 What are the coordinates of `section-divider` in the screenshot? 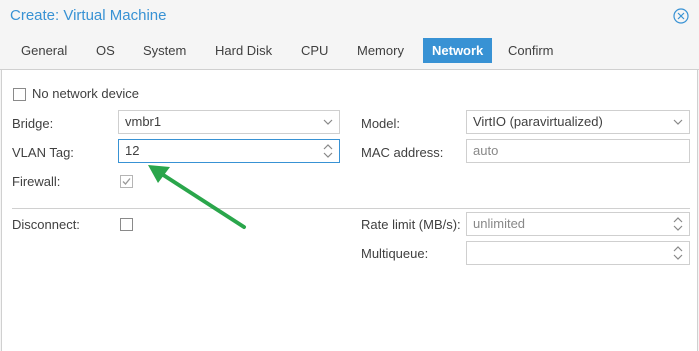 It's located at (351, 208).